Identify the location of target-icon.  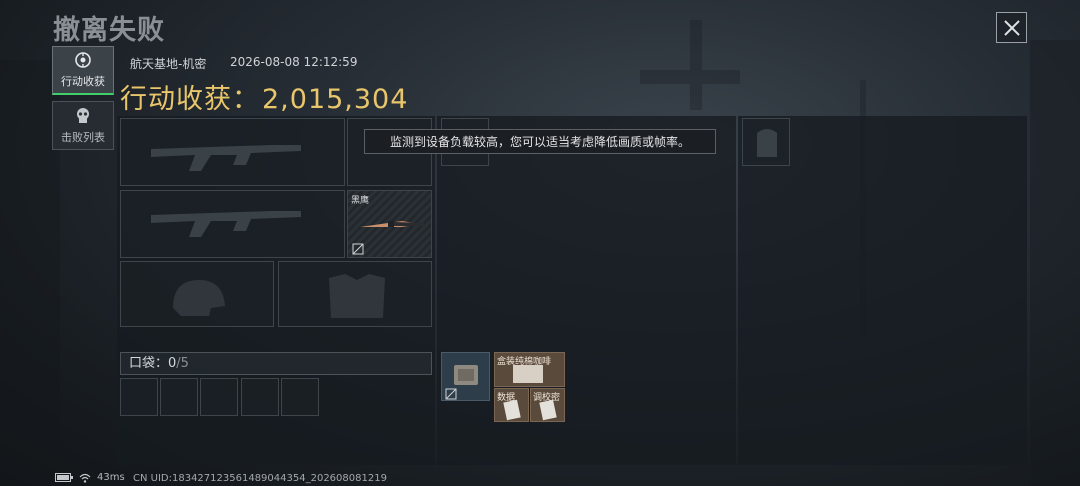
(83, 60).